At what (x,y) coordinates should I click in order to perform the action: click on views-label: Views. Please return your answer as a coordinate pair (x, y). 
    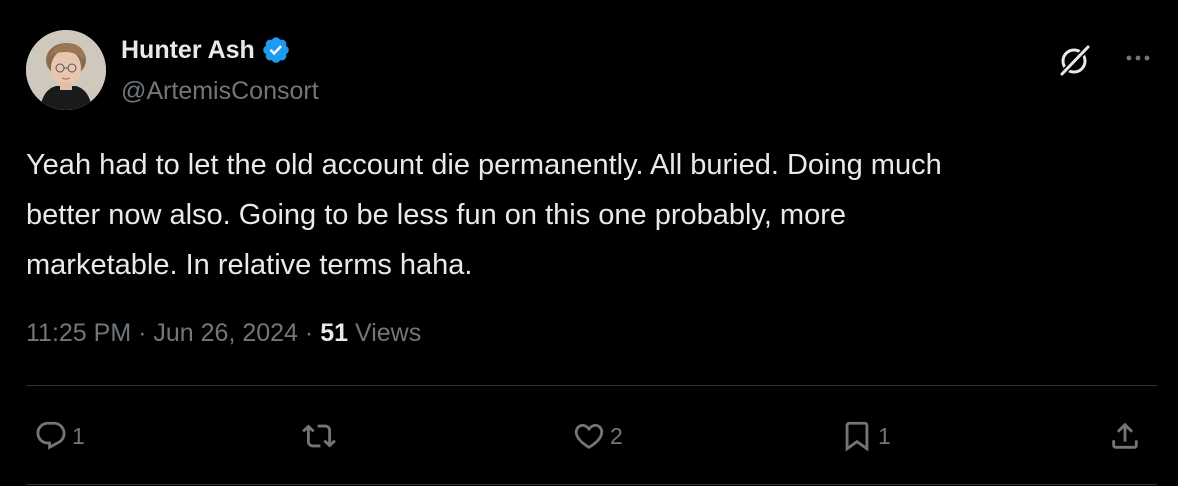
    Looking at the image, I should click on (388, 333).